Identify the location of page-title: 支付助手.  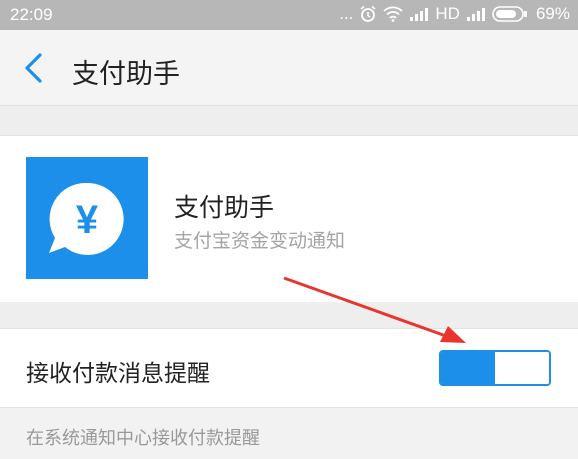
(126, 74).